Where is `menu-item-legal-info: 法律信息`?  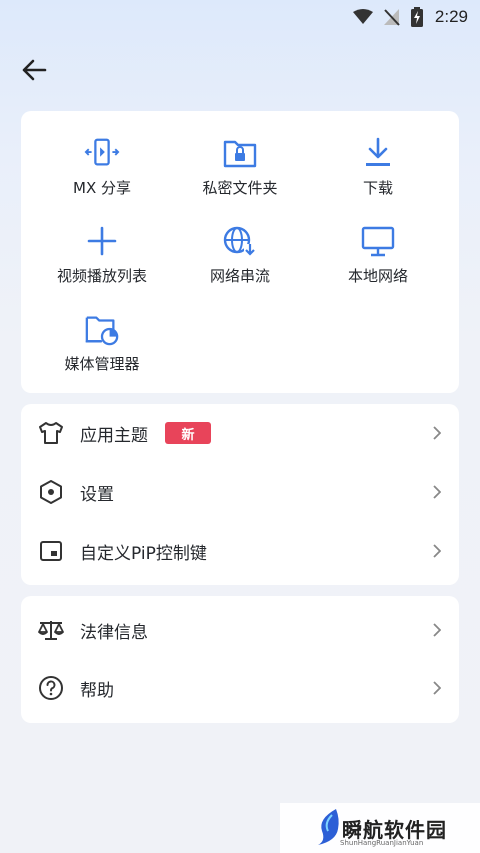
menu-item-legal-info: 法律信息 is located at coordinates (240, 630).